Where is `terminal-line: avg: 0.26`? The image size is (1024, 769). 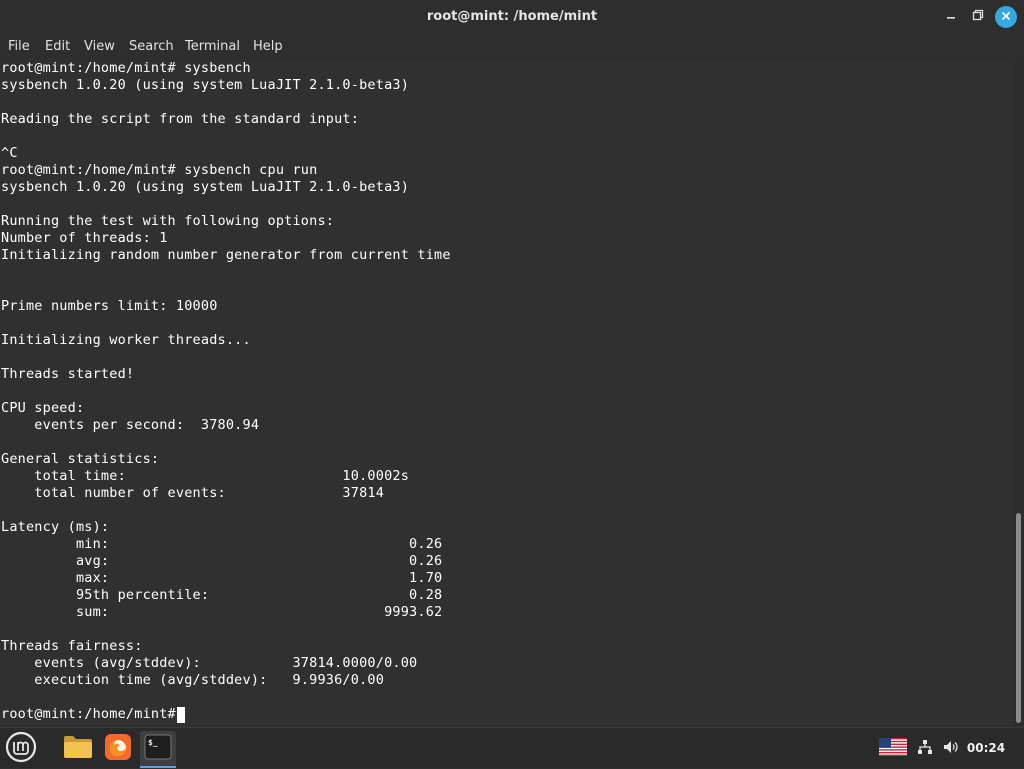 terminal-line: avg: 0.26 is located at coordinates (222, 561).